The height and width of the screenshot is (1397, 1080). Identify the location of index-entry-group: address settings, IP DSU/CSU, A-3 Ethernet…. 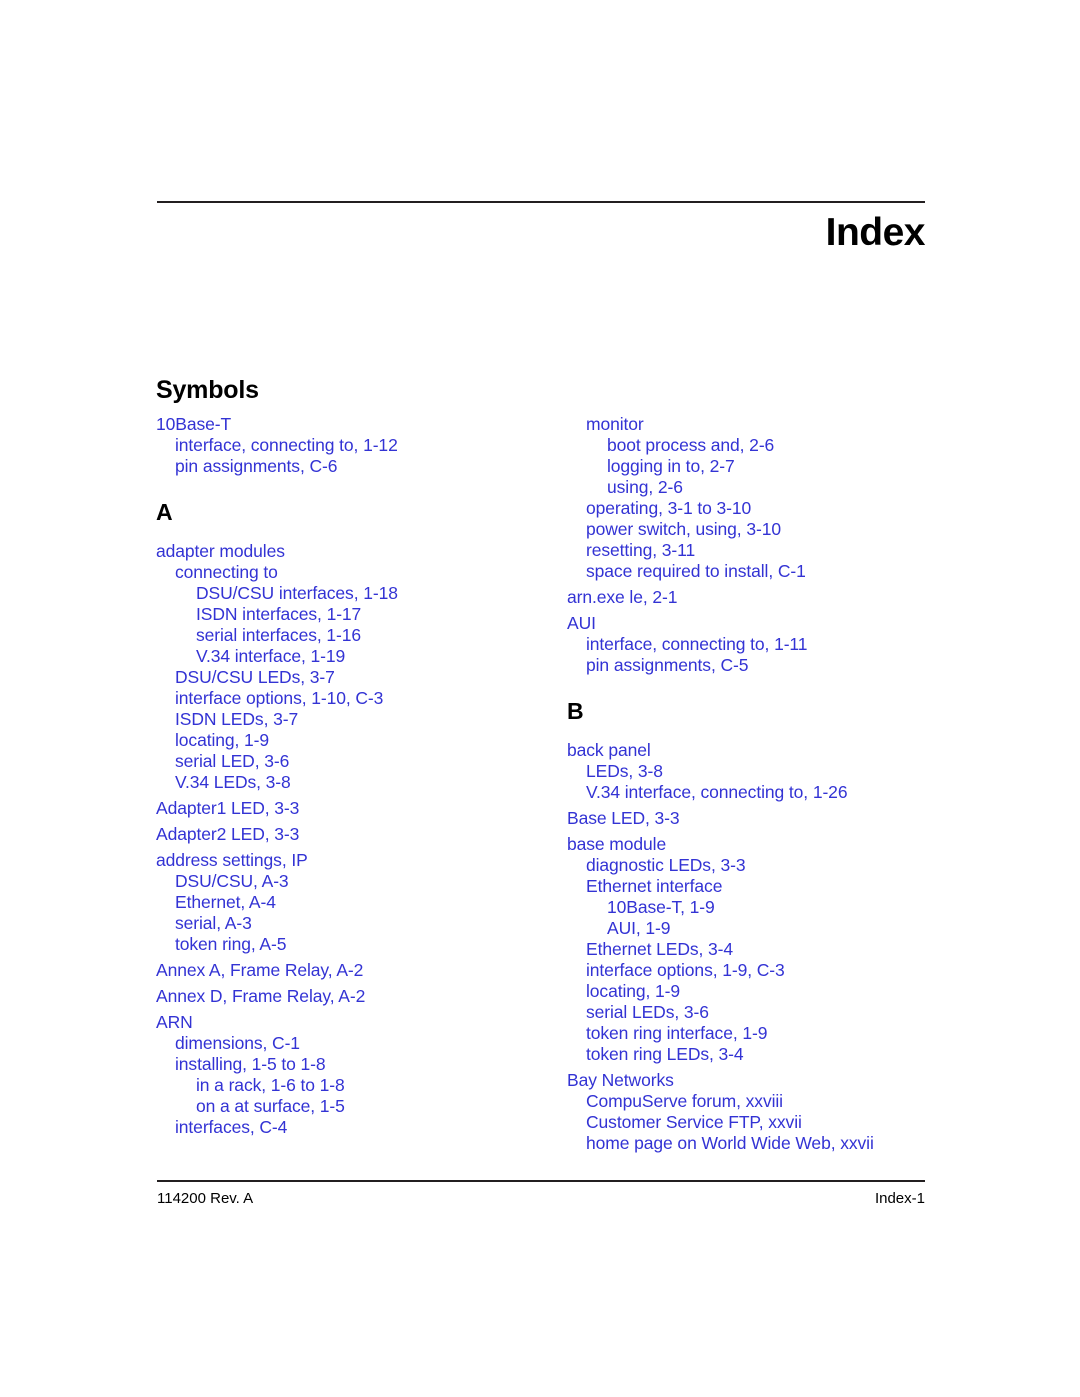
(356, 902).